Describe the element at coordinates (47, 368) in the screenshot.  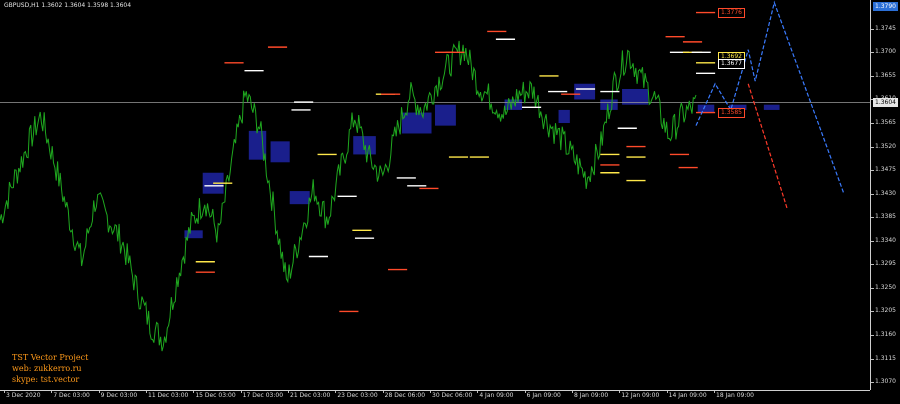
I see `credits-web: web: zukkerro.ru` at that location.